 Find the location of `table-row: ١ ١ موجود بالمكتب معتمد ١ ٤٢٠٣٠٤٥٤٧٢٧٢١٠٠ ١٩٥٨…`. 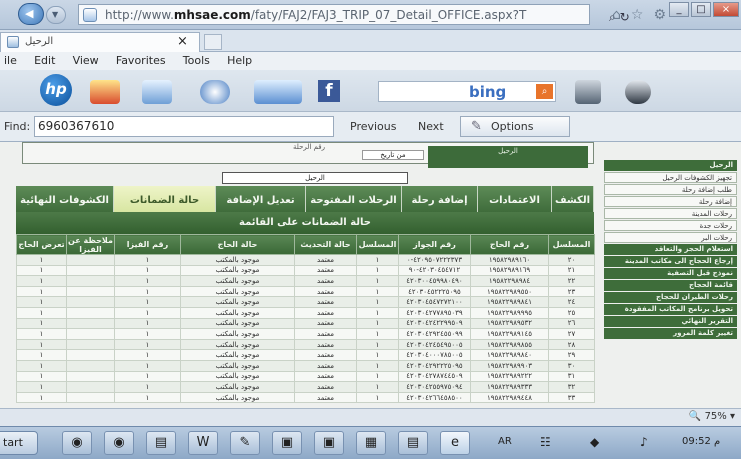

table-row: ١ ١ موجود بالمكتب معتمد ١ ٤٢٠٣٠٤٥٤٧٢٧٢١٠٠ ١٩٥٨… is located at coordinates (305, 302).